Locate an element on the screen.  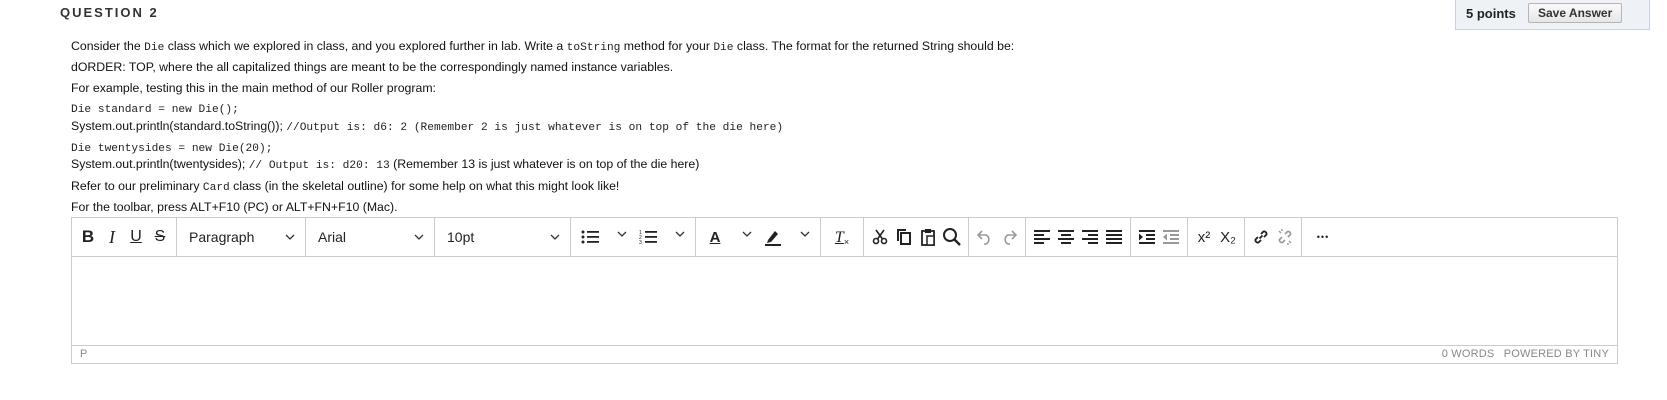
script-group: x² X₂ is located at coordinates (1216, 237).